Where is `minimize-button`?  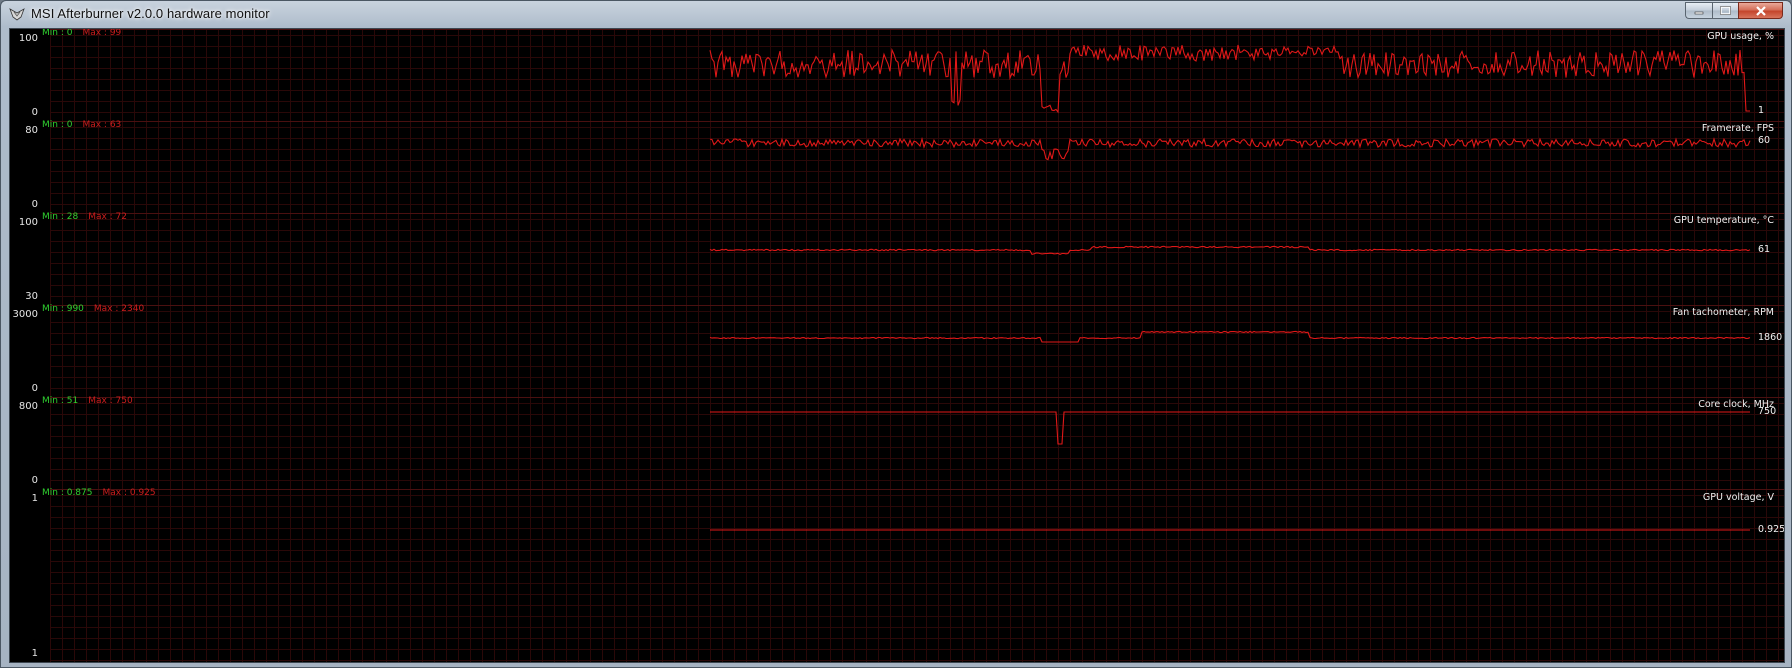 minimize-button is located at coordinates (1698, 10).